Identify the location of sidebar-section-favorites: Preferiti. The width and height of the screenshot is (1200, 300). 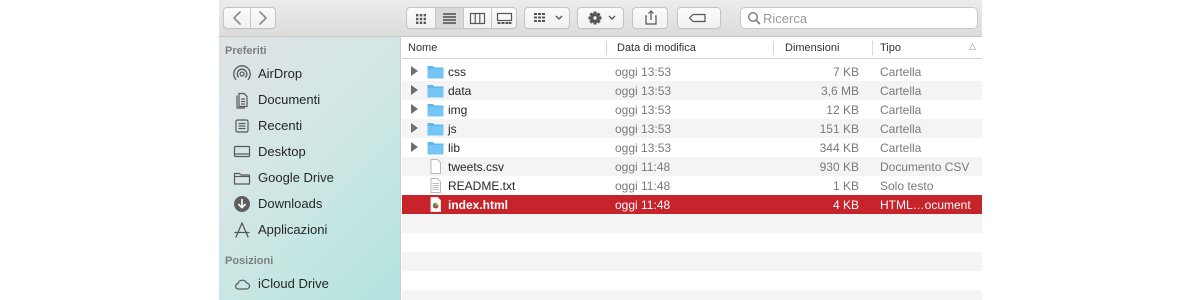
(246, 51).